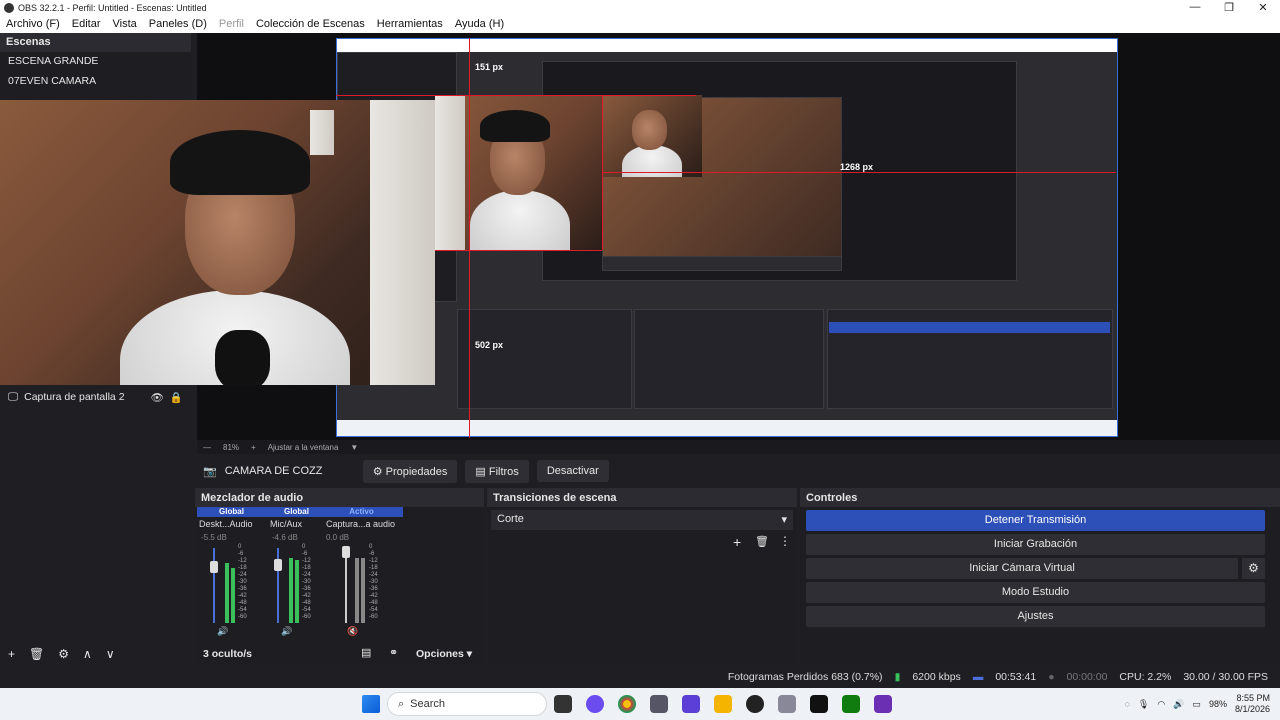 This screenshot has height=720, width=1280. Describe the element at coordinates (1143, 704) in the screenshot. I see `mic-icon: 🎙` at that location.